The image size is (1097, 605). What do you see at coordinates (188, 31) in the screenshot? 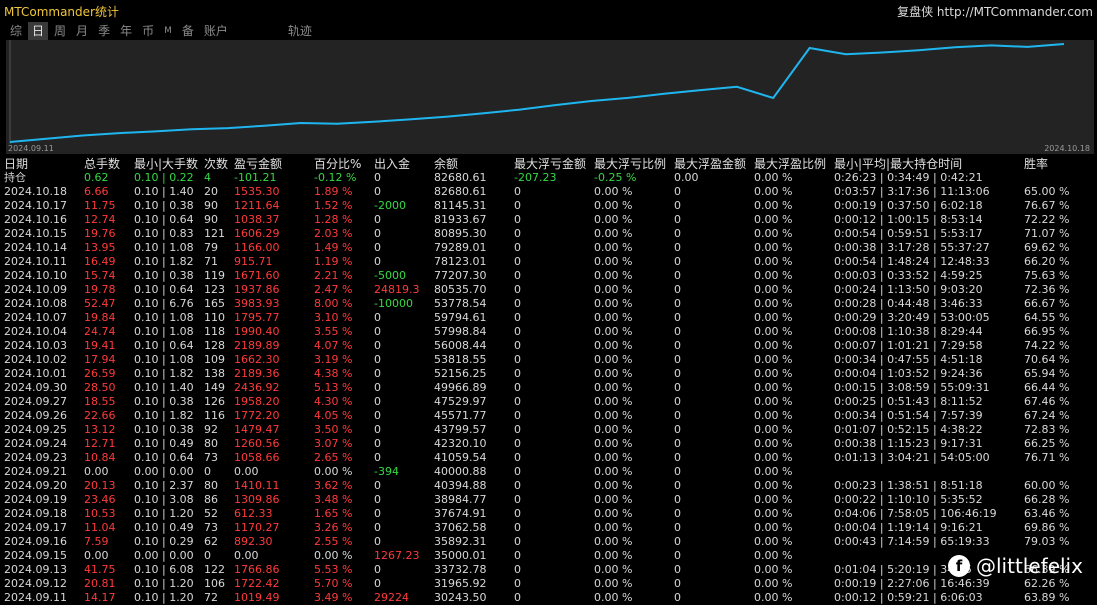
I see `tab-note: 备` at bounding box center [188, 31].